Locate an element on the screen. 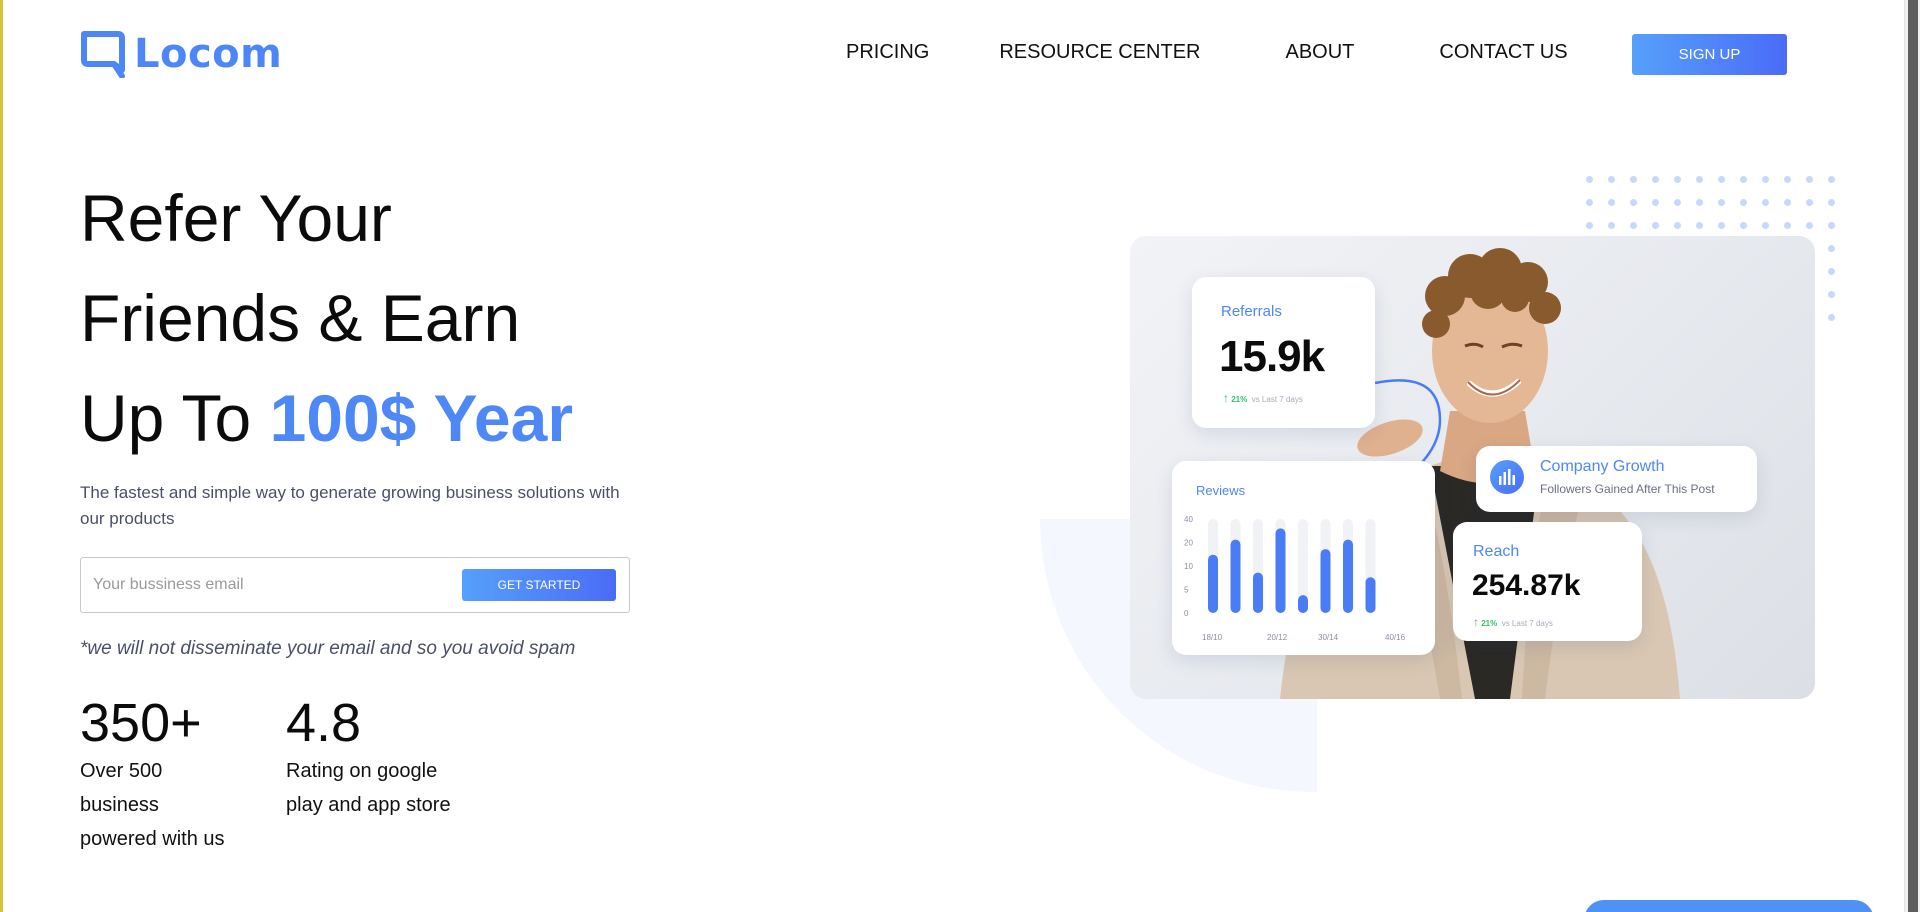 This screenshot has height=912, width=1920. stat-value: 4.8 is located at coordinates (324, 723).